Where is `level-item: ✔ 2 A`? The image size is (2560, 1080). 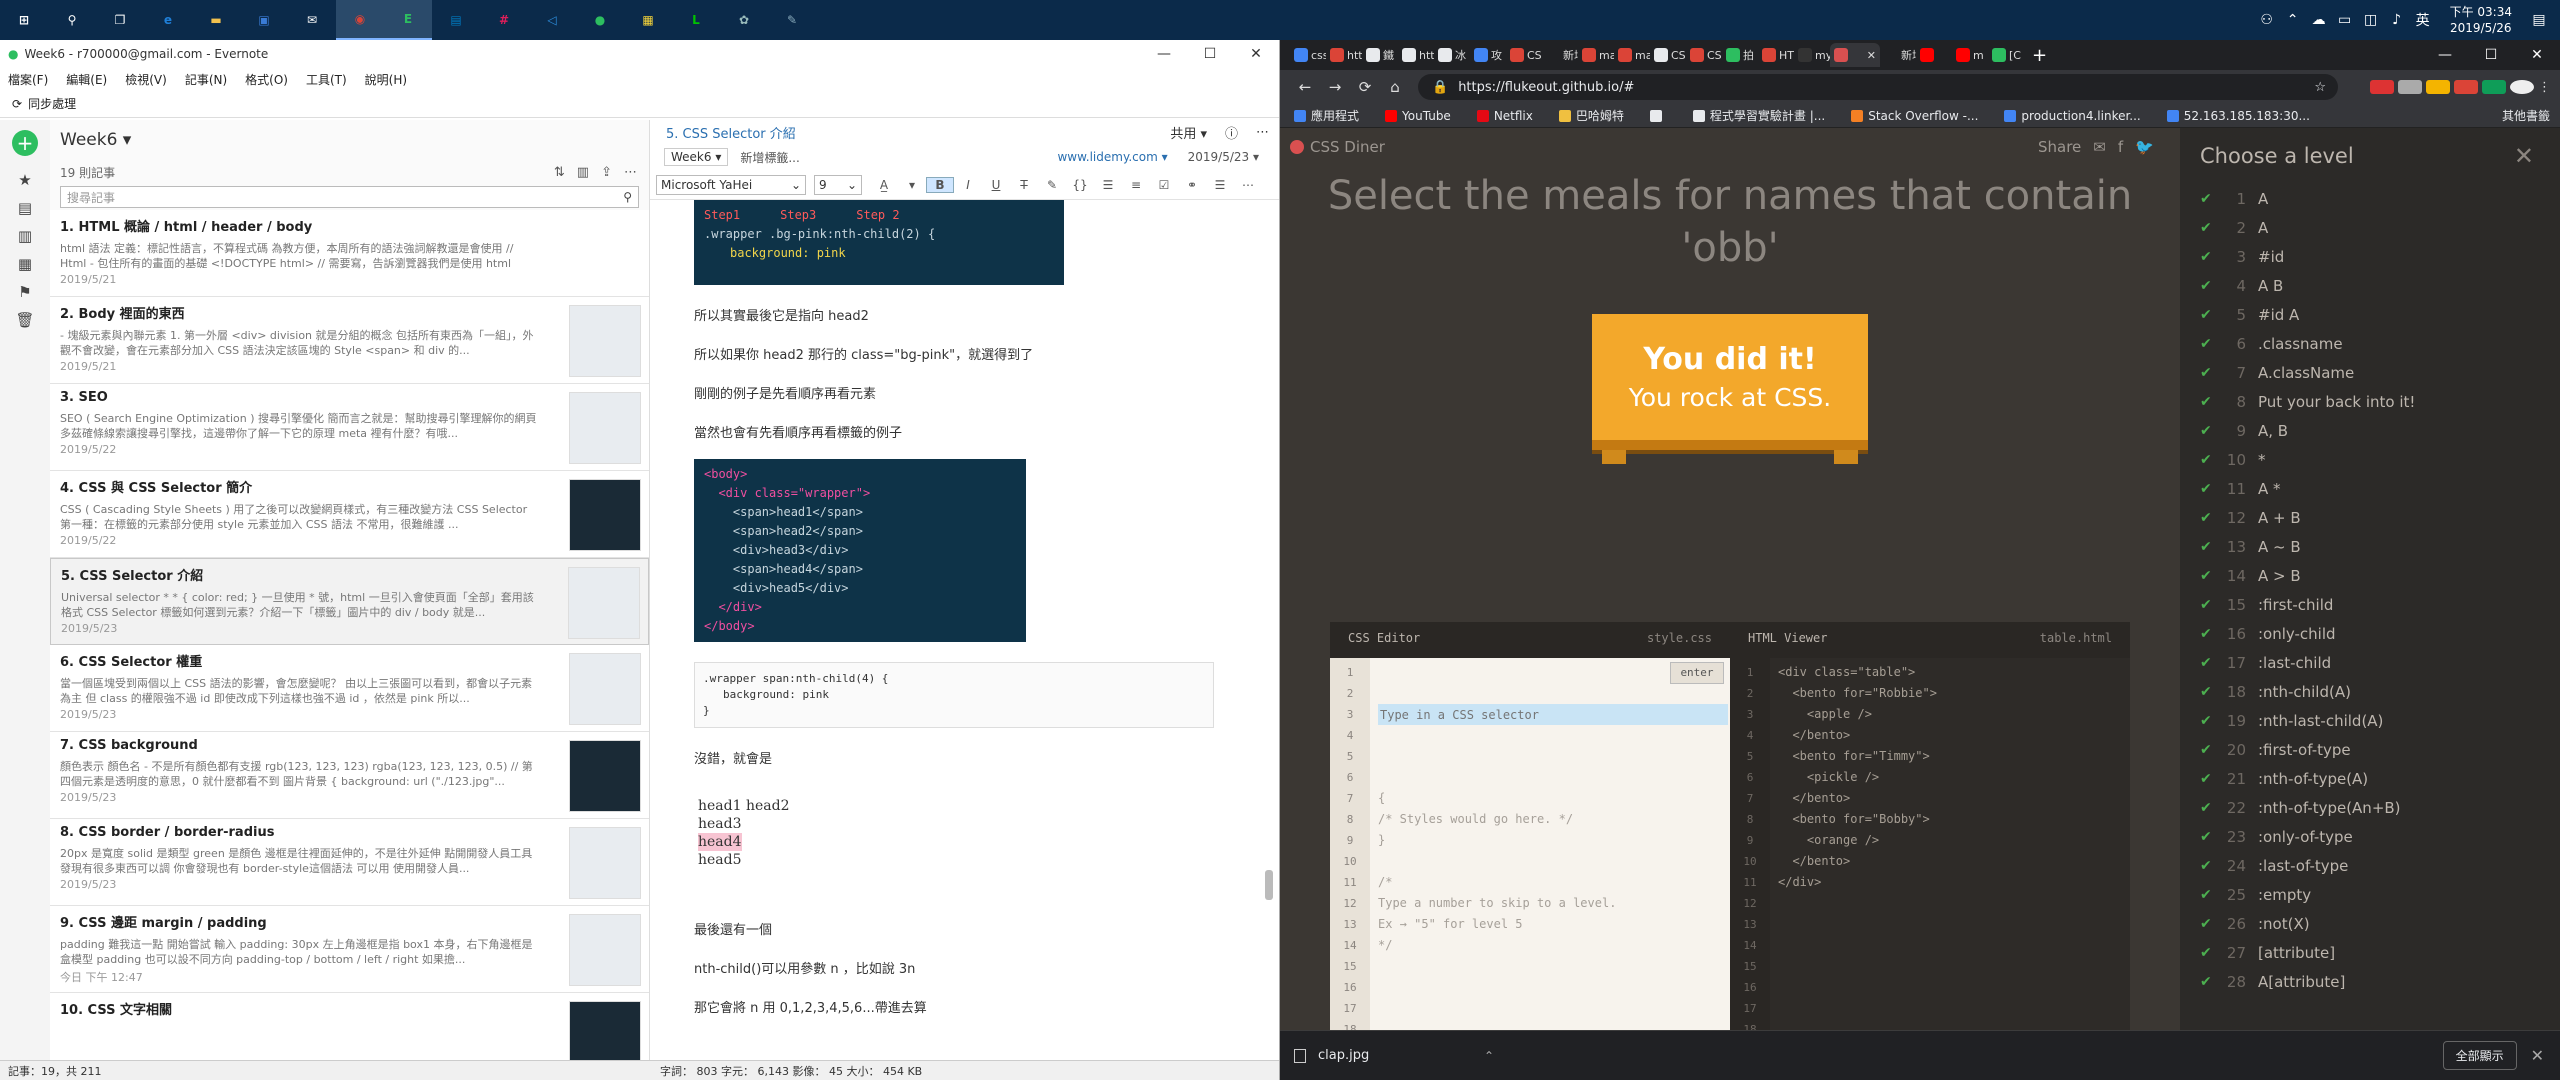
level-item: ✔ 2 A is located at coordinates (2370, 227).